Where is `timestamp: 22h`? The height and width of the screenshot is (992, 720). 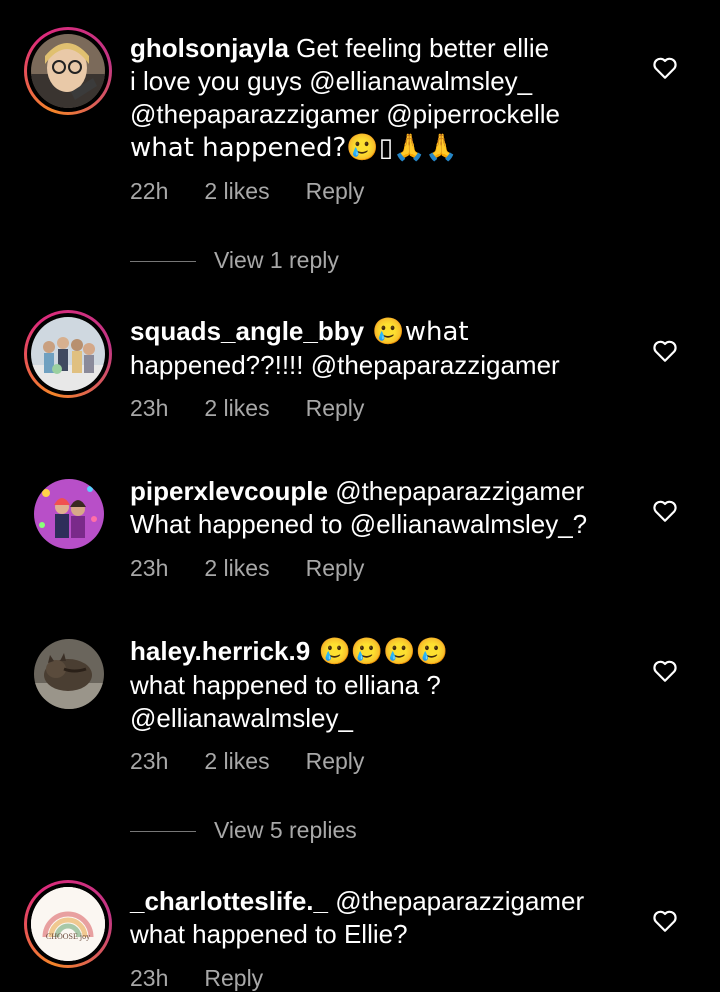 timestamp: 22h is located at coordinates (149, 191).